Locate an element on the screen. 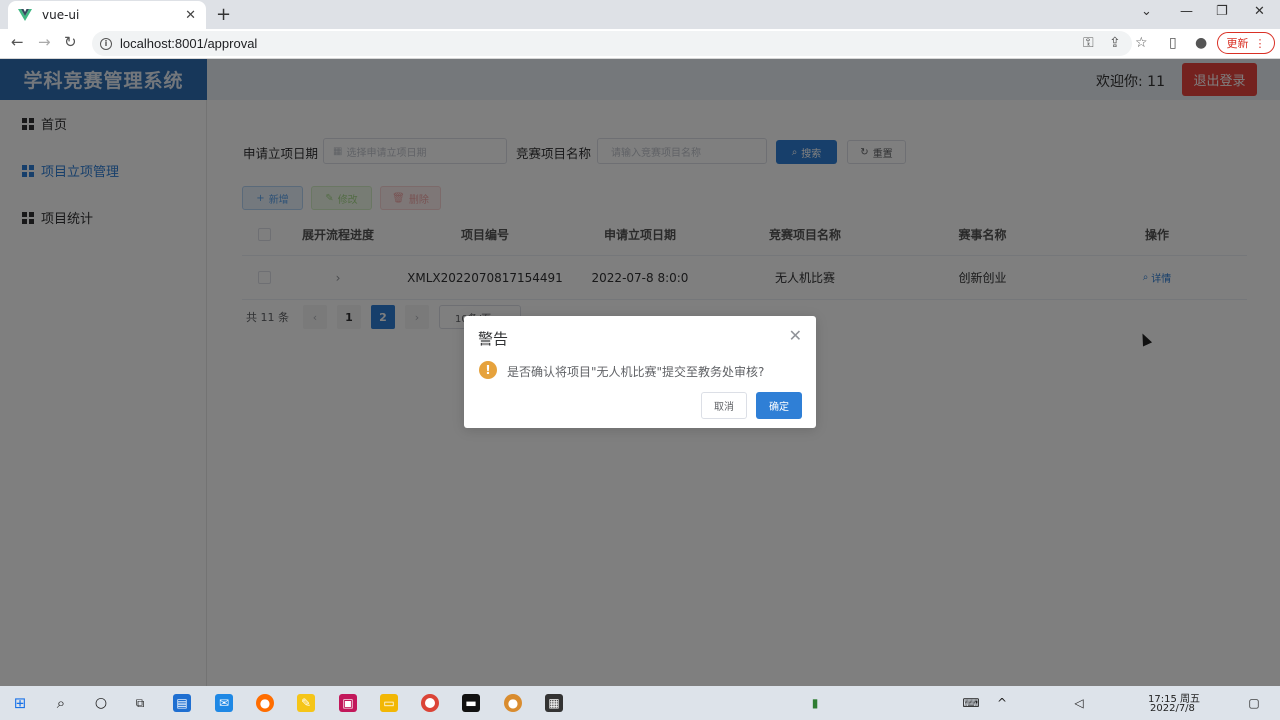 The image size is (1280, 720). dialog-title: 警告 is located at coordinates (493, 339).